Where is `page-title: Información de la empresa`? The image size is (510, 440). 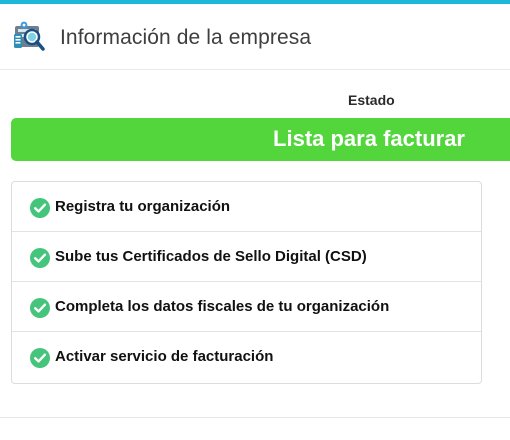
page-title: Información de la empresa is located at coordinates (186, 37).